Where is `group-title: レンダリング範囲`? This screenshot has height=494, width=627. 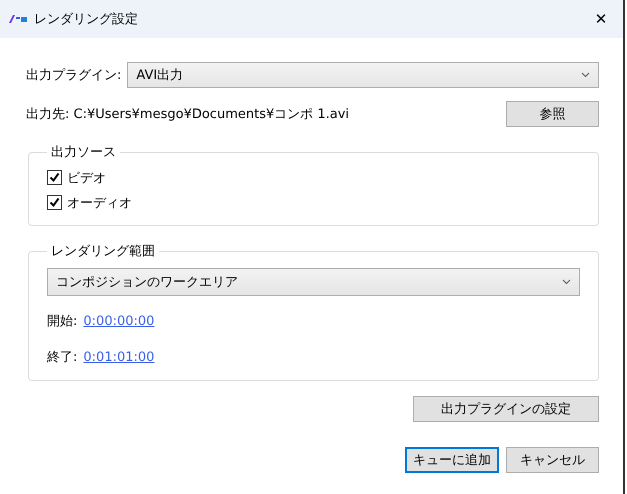 group-title: レンダリング範囲 is located at coordinates (103, 251).